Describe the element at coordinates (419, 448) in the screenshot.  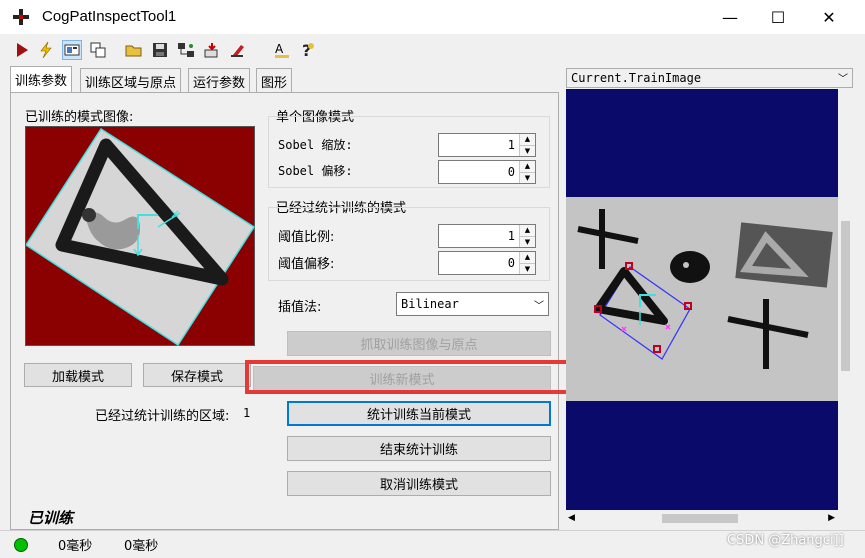
I see `end-stat-training-button: 结束统计训练` at that location.